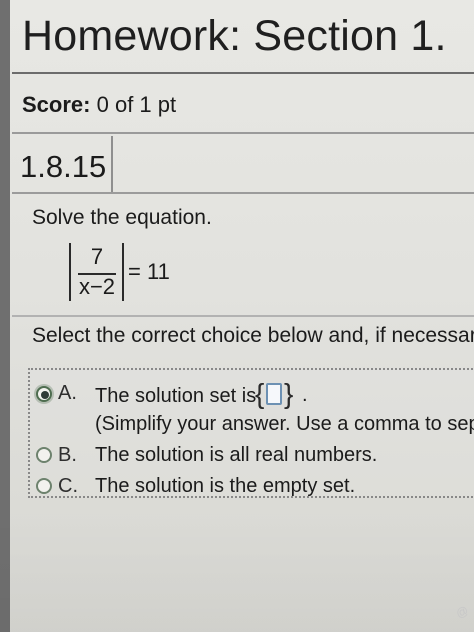  What do you see at coordinates (149, 271) in the screenshot?
I see `equation-right-side: = 11` at bounding box center [149, 271].